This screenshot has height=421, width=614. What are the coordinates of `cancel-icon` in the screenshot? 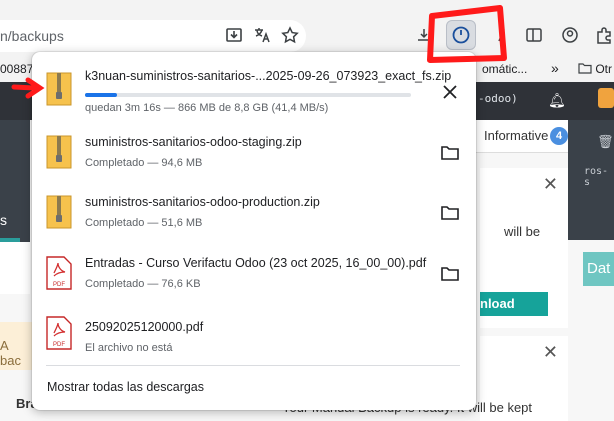 It's located at (450, 92).